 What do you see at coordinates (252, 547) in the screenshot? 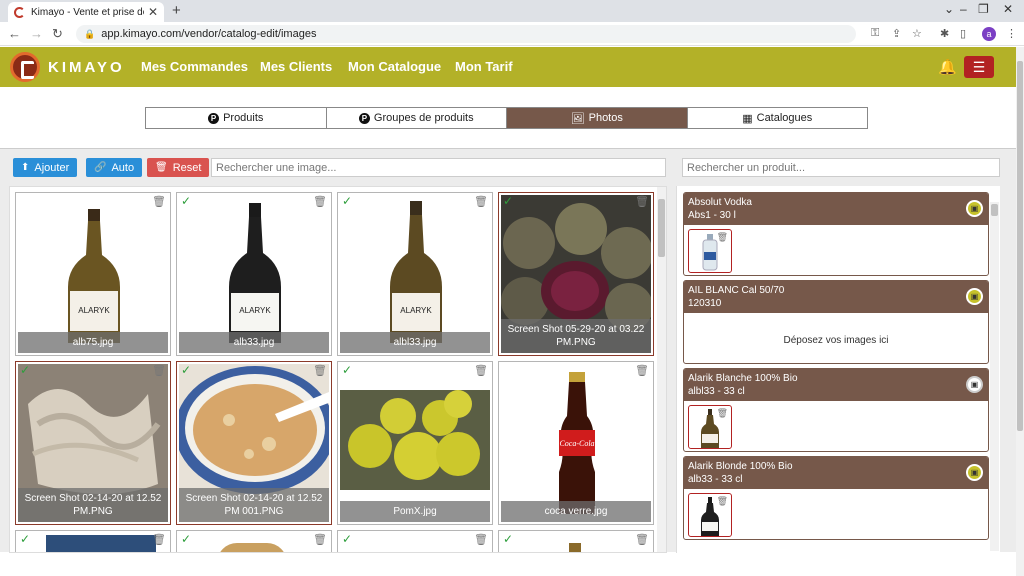
I see `partial-image` at bounding box center [252, 547].